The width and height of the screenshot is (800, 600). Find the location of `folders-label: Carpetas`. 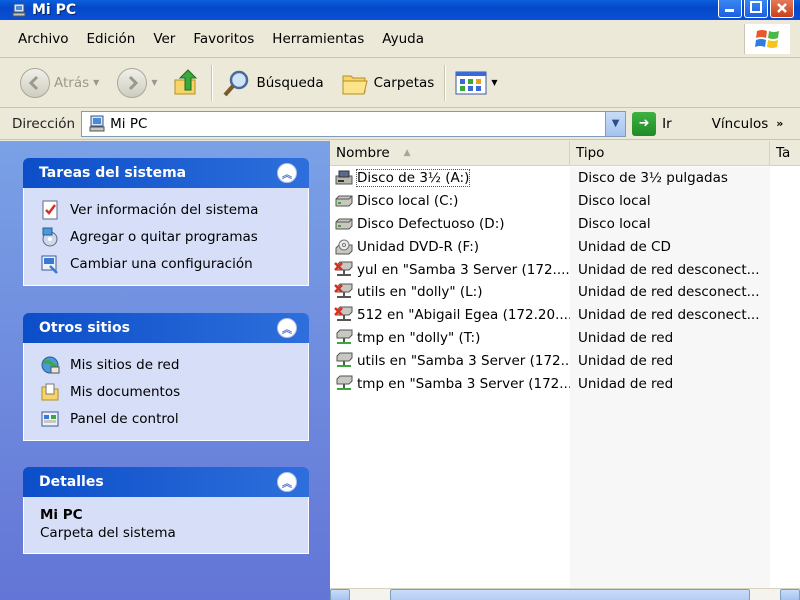

folders-label: Carpetas is located at coordinates (404, 82).